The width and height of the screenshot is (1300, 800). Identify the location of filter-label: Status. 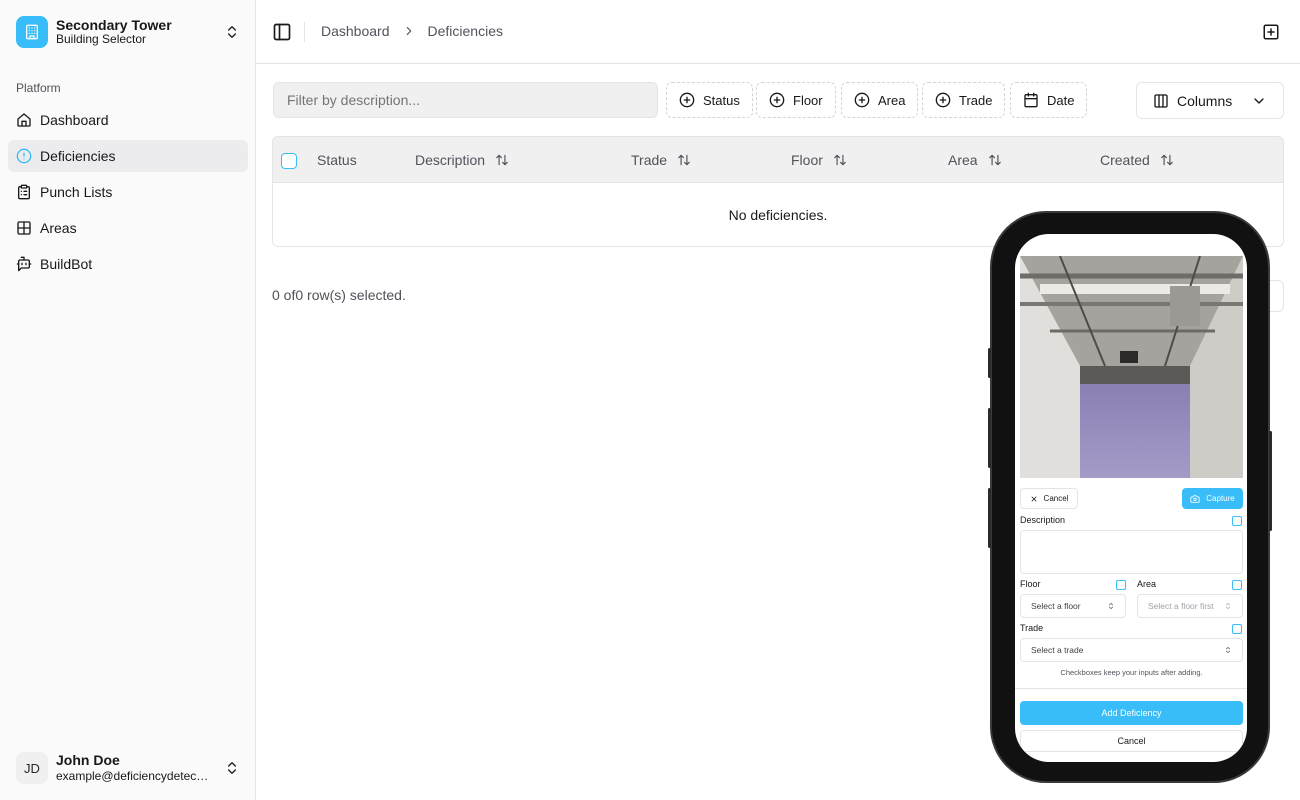
(721, 100).